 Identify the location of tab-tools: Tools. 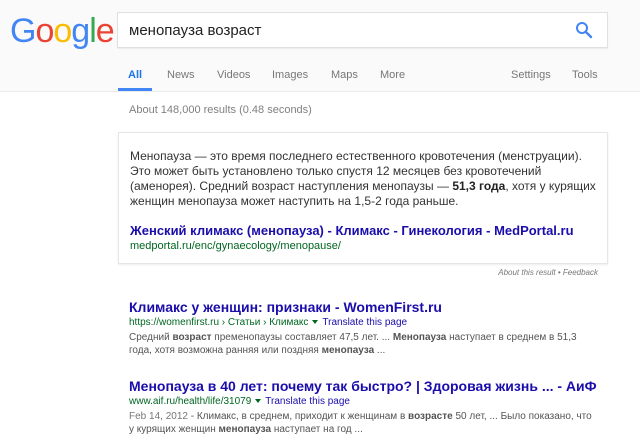
(585, 75).